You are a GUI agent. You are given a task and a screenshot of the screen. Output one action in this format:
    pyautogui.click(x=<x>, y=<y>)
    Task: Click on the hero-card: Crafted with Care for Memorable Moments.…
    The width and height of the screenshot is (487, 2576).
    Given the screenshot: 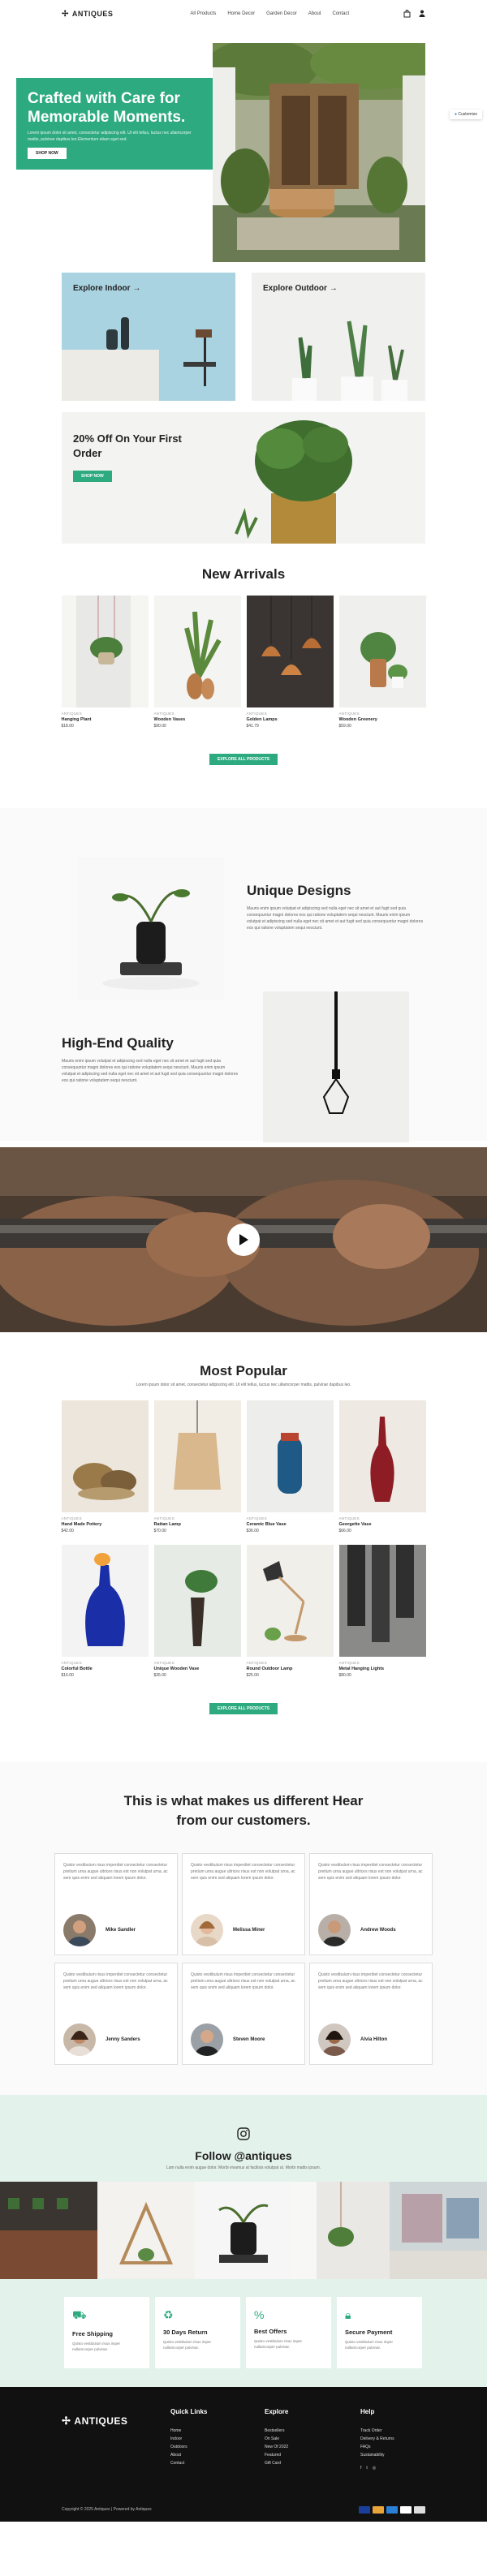 What is the action you would take?
    pyautogui.click(x=115, y=124)
    